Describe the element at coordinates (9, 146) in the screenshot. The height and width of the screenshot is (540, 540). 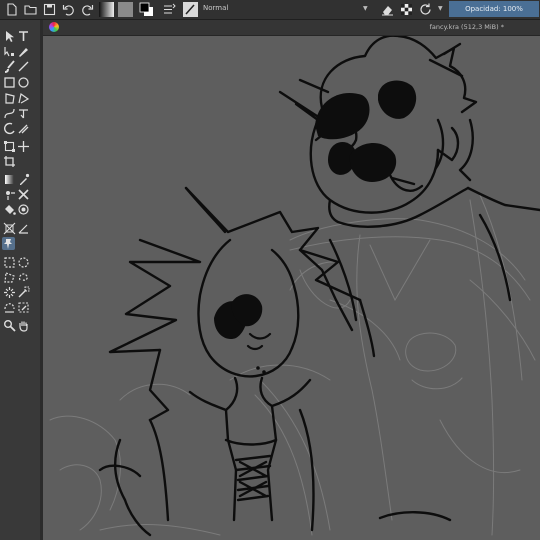
I see `transform-tool-icon` at that location.